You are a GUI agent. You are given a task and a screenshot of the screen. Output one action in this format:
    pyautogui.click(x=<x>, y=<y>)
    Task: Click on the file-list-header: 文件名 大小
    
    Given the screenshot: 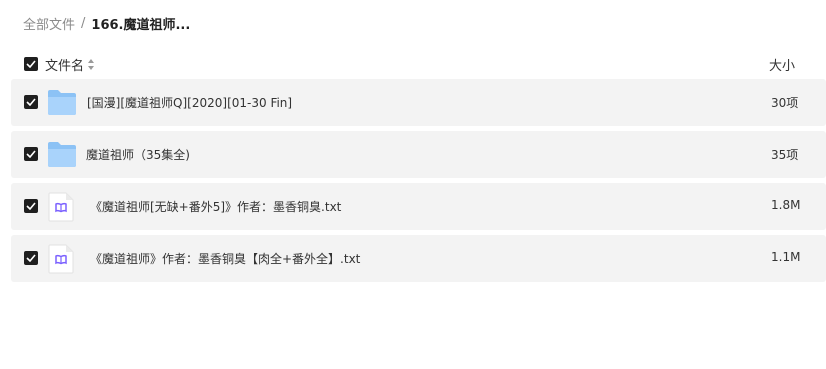 What is the action you would take?
    pyautogui.click(x=418, y=64)
    